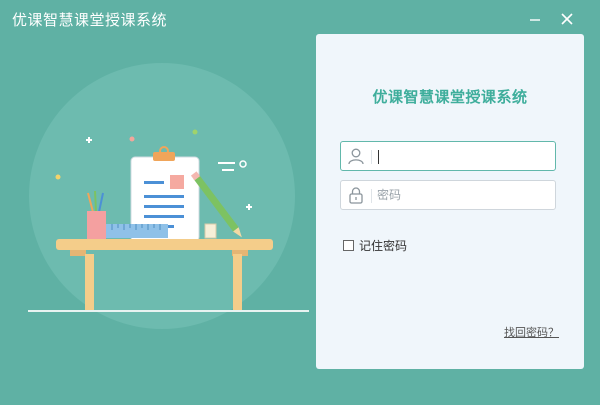 This screenshot has width=600, height=405. What do you see at coordinates (356, 156) in the screenshot?
I see `user-icon` at bounding box center [356, 156].